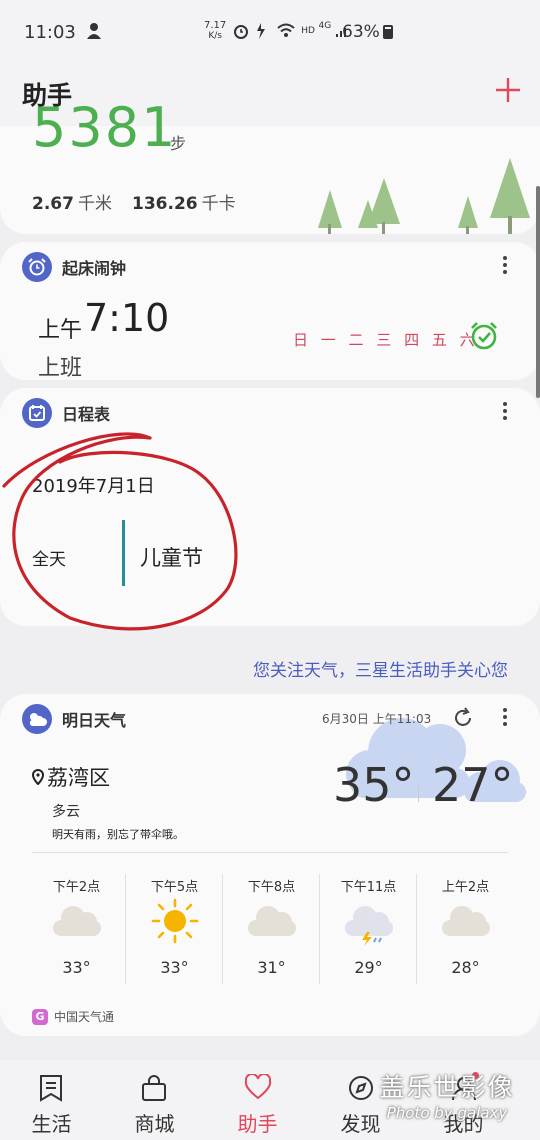 This screenshot has height=1140, width=540. Describe the element at coordinates (120, 531) in the screenshot. I see `red-ink-circle-annotation` at that location.